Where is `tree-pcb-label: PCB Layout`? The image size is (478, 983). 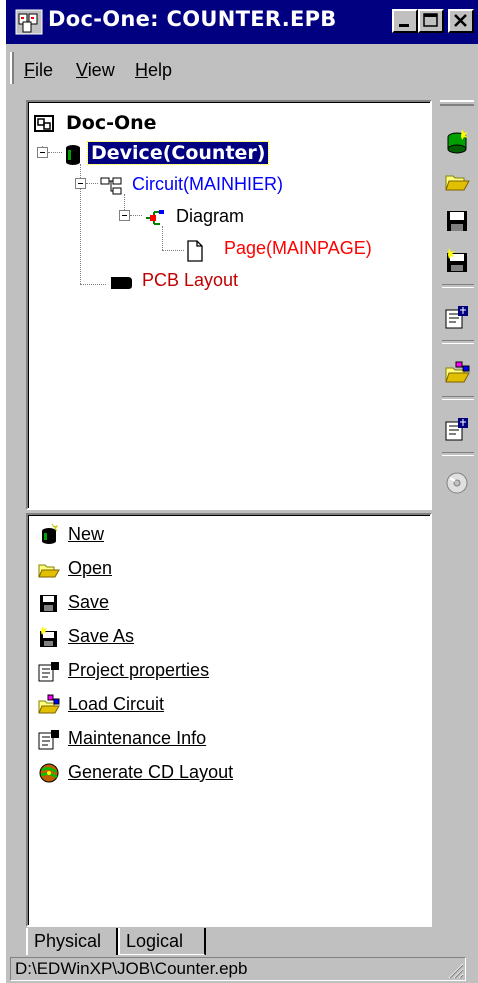
tree-pcb-label: PCB Layout is located at coordinates (190, 280).